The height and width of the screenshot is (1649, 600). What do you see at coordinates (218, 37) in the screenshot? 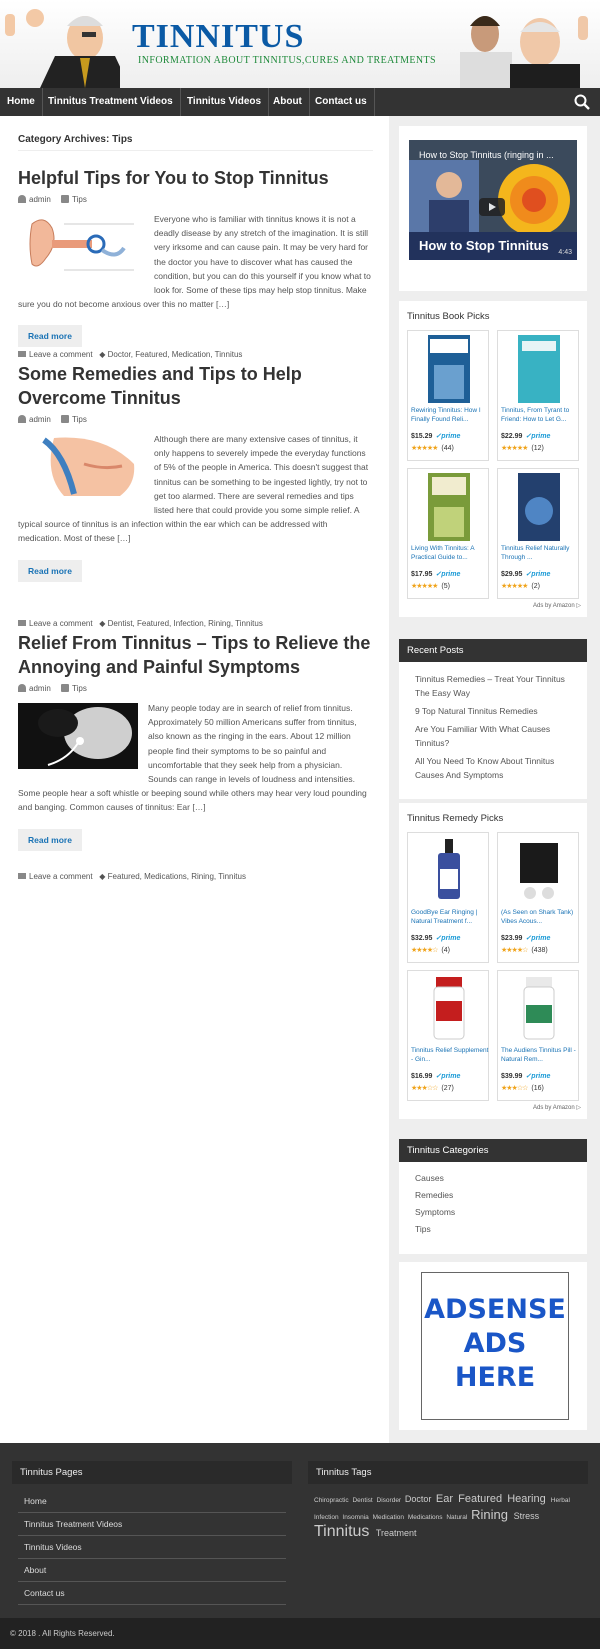
I see `site-title: TINNITUS` at bounding box center [218, 37].